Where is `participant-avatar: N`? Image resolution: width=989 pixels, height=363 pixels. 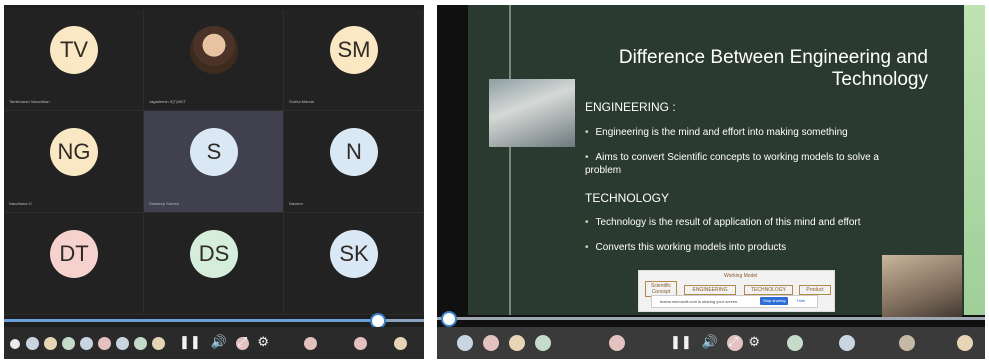 participant-avatar: N is located at coordinates (354, 152).